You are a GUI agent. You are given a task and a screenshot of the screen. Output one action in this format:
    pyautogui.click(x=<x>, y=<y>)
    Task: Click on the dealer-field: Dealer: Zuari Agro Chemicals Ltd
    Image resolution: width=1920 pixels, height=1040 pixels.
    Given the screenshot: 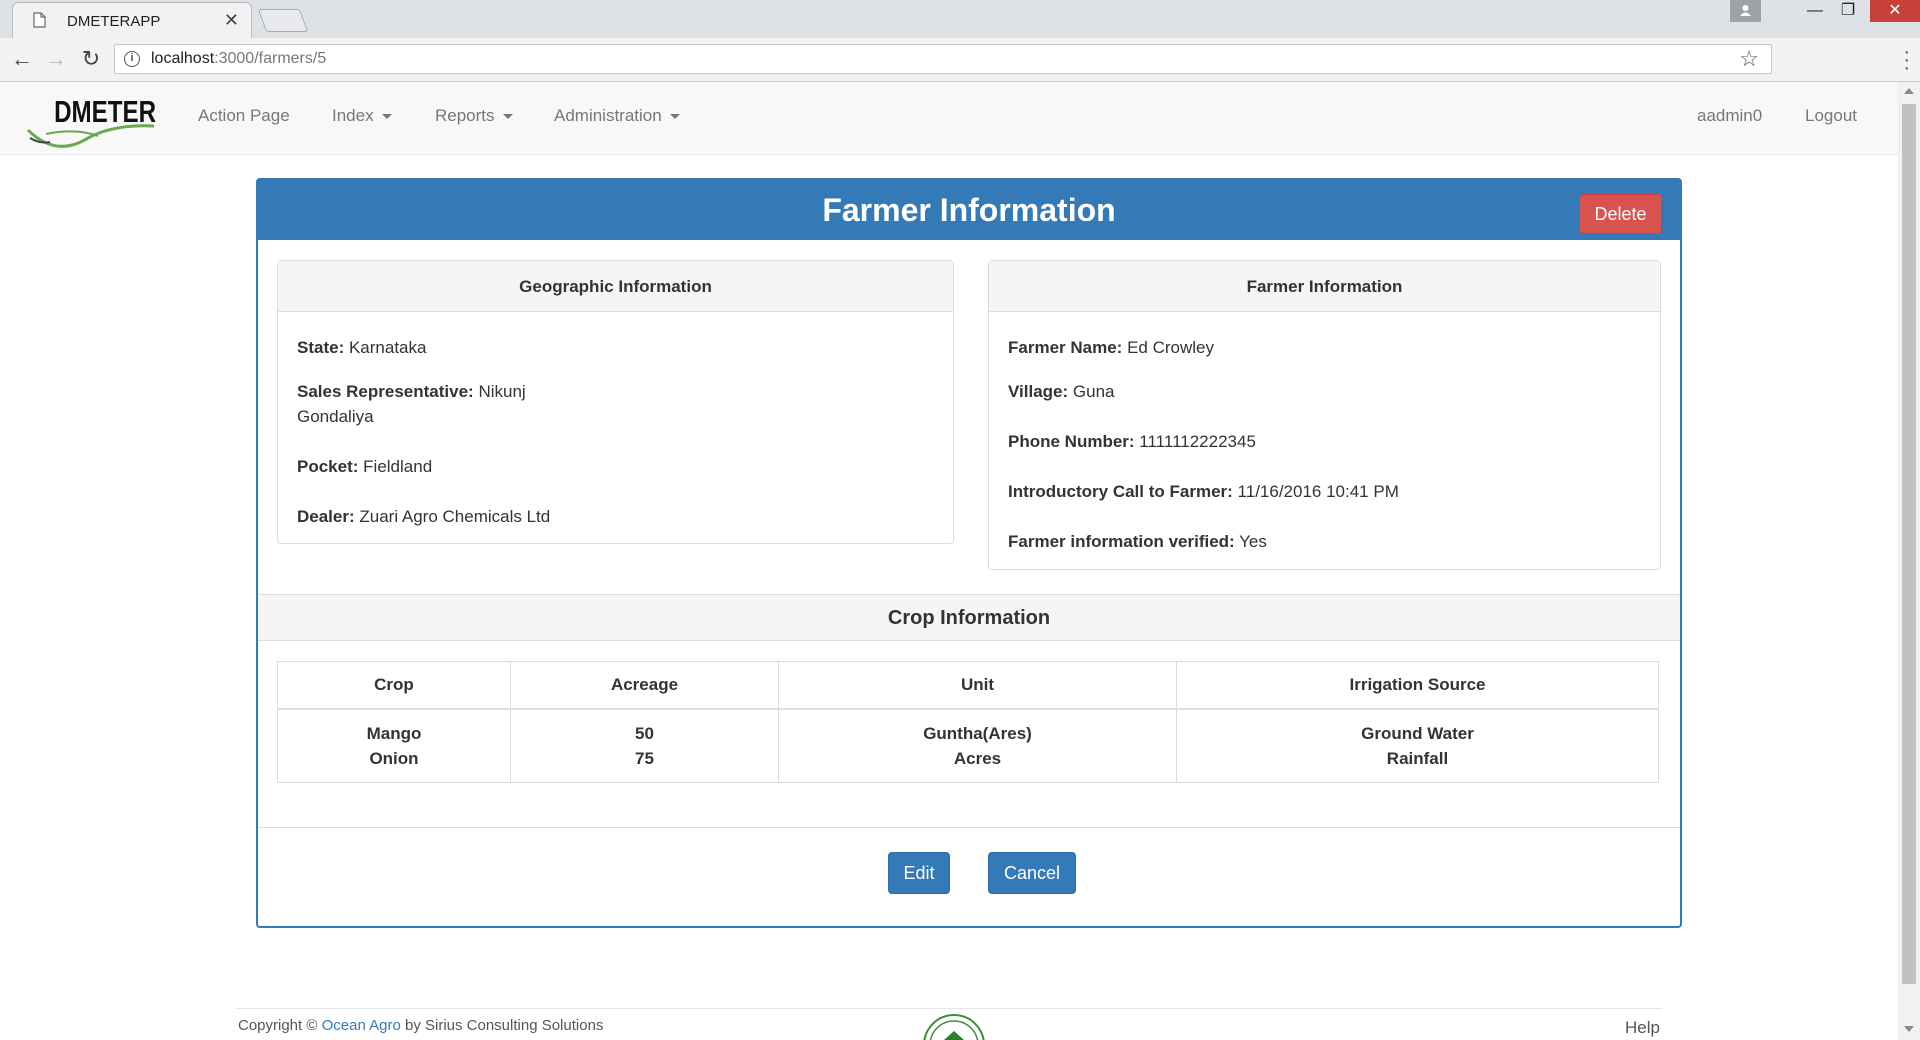 What is the action you would take?
    pyautogui.click(x=423, y=516)
    